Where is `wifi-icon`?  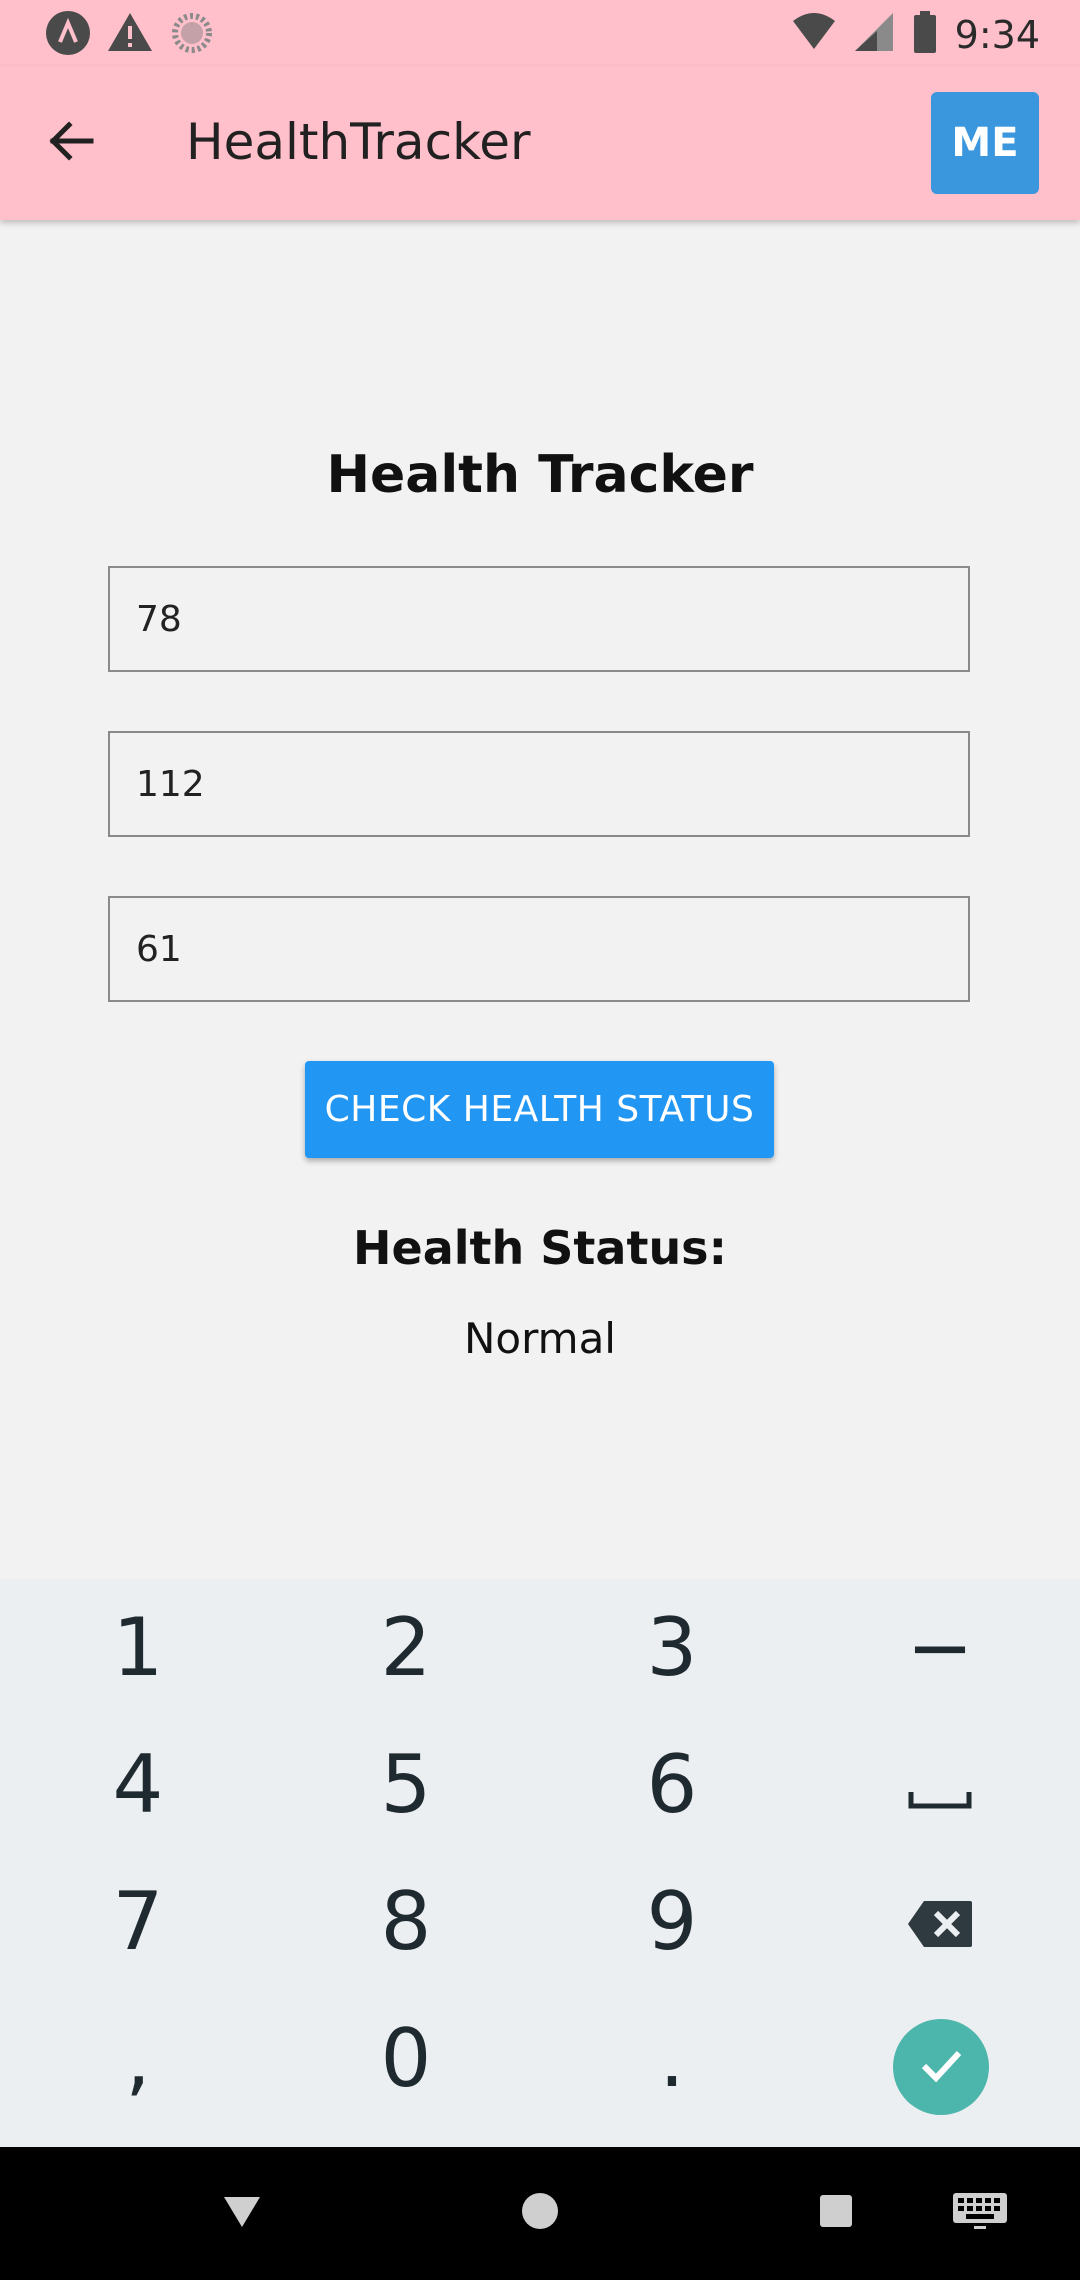 wifi-icon is located at coordinates (814, 34).